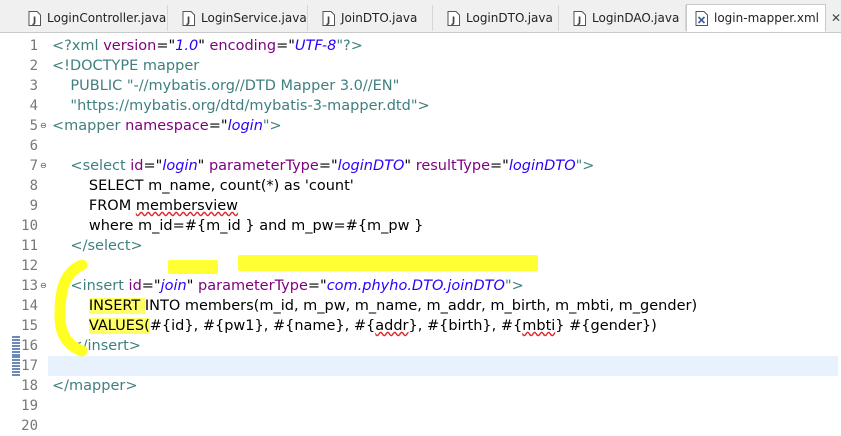 Image resolution: width=841 pixels, height=436 pixels. I want to click on token: <mapper, so click(89, 126).